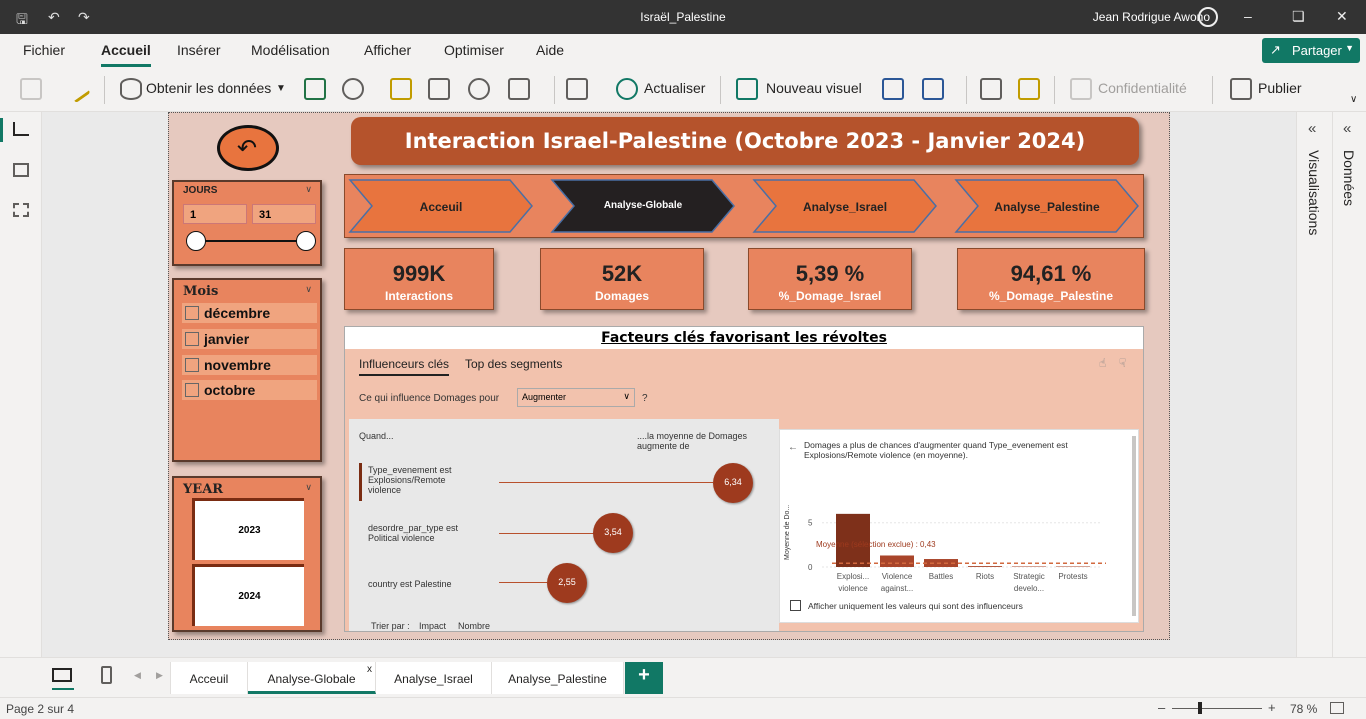 The height and width of the screenshot is (719, 1366). What do you see at coordinates (404, 366) in the screenshot?
I see `tab-key-influencers: Influenceurs clés` at bounding box center [404, 366].